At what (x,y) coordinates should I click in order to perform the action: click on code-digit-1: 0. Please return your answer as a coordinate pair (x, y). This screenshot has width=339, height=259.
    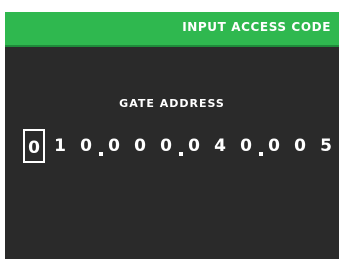
    Looking at the image, I should click on (34, 146).